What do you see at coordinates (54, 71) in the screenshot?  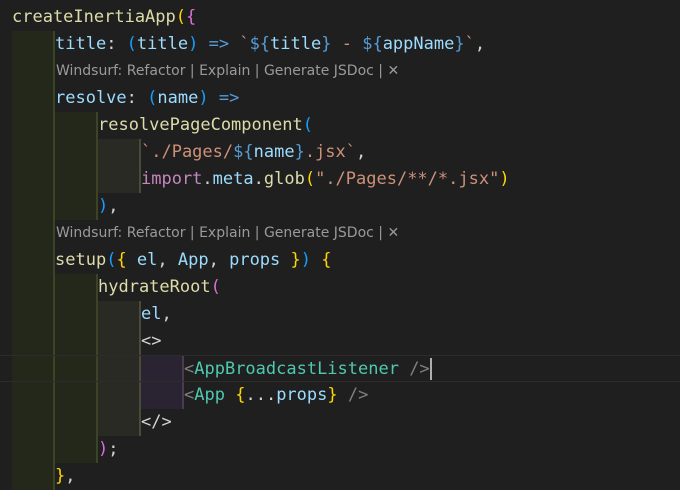 I see `indent-guide` at bounding box center [54, 71].